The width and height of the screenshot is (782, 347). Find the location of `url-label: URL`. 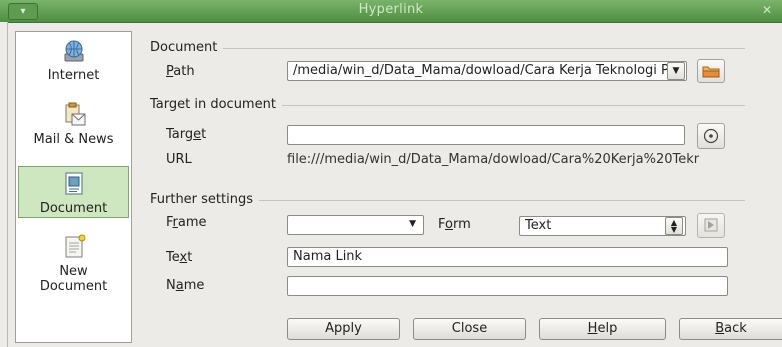

url-label: URL is located at coordinates (179, 159).